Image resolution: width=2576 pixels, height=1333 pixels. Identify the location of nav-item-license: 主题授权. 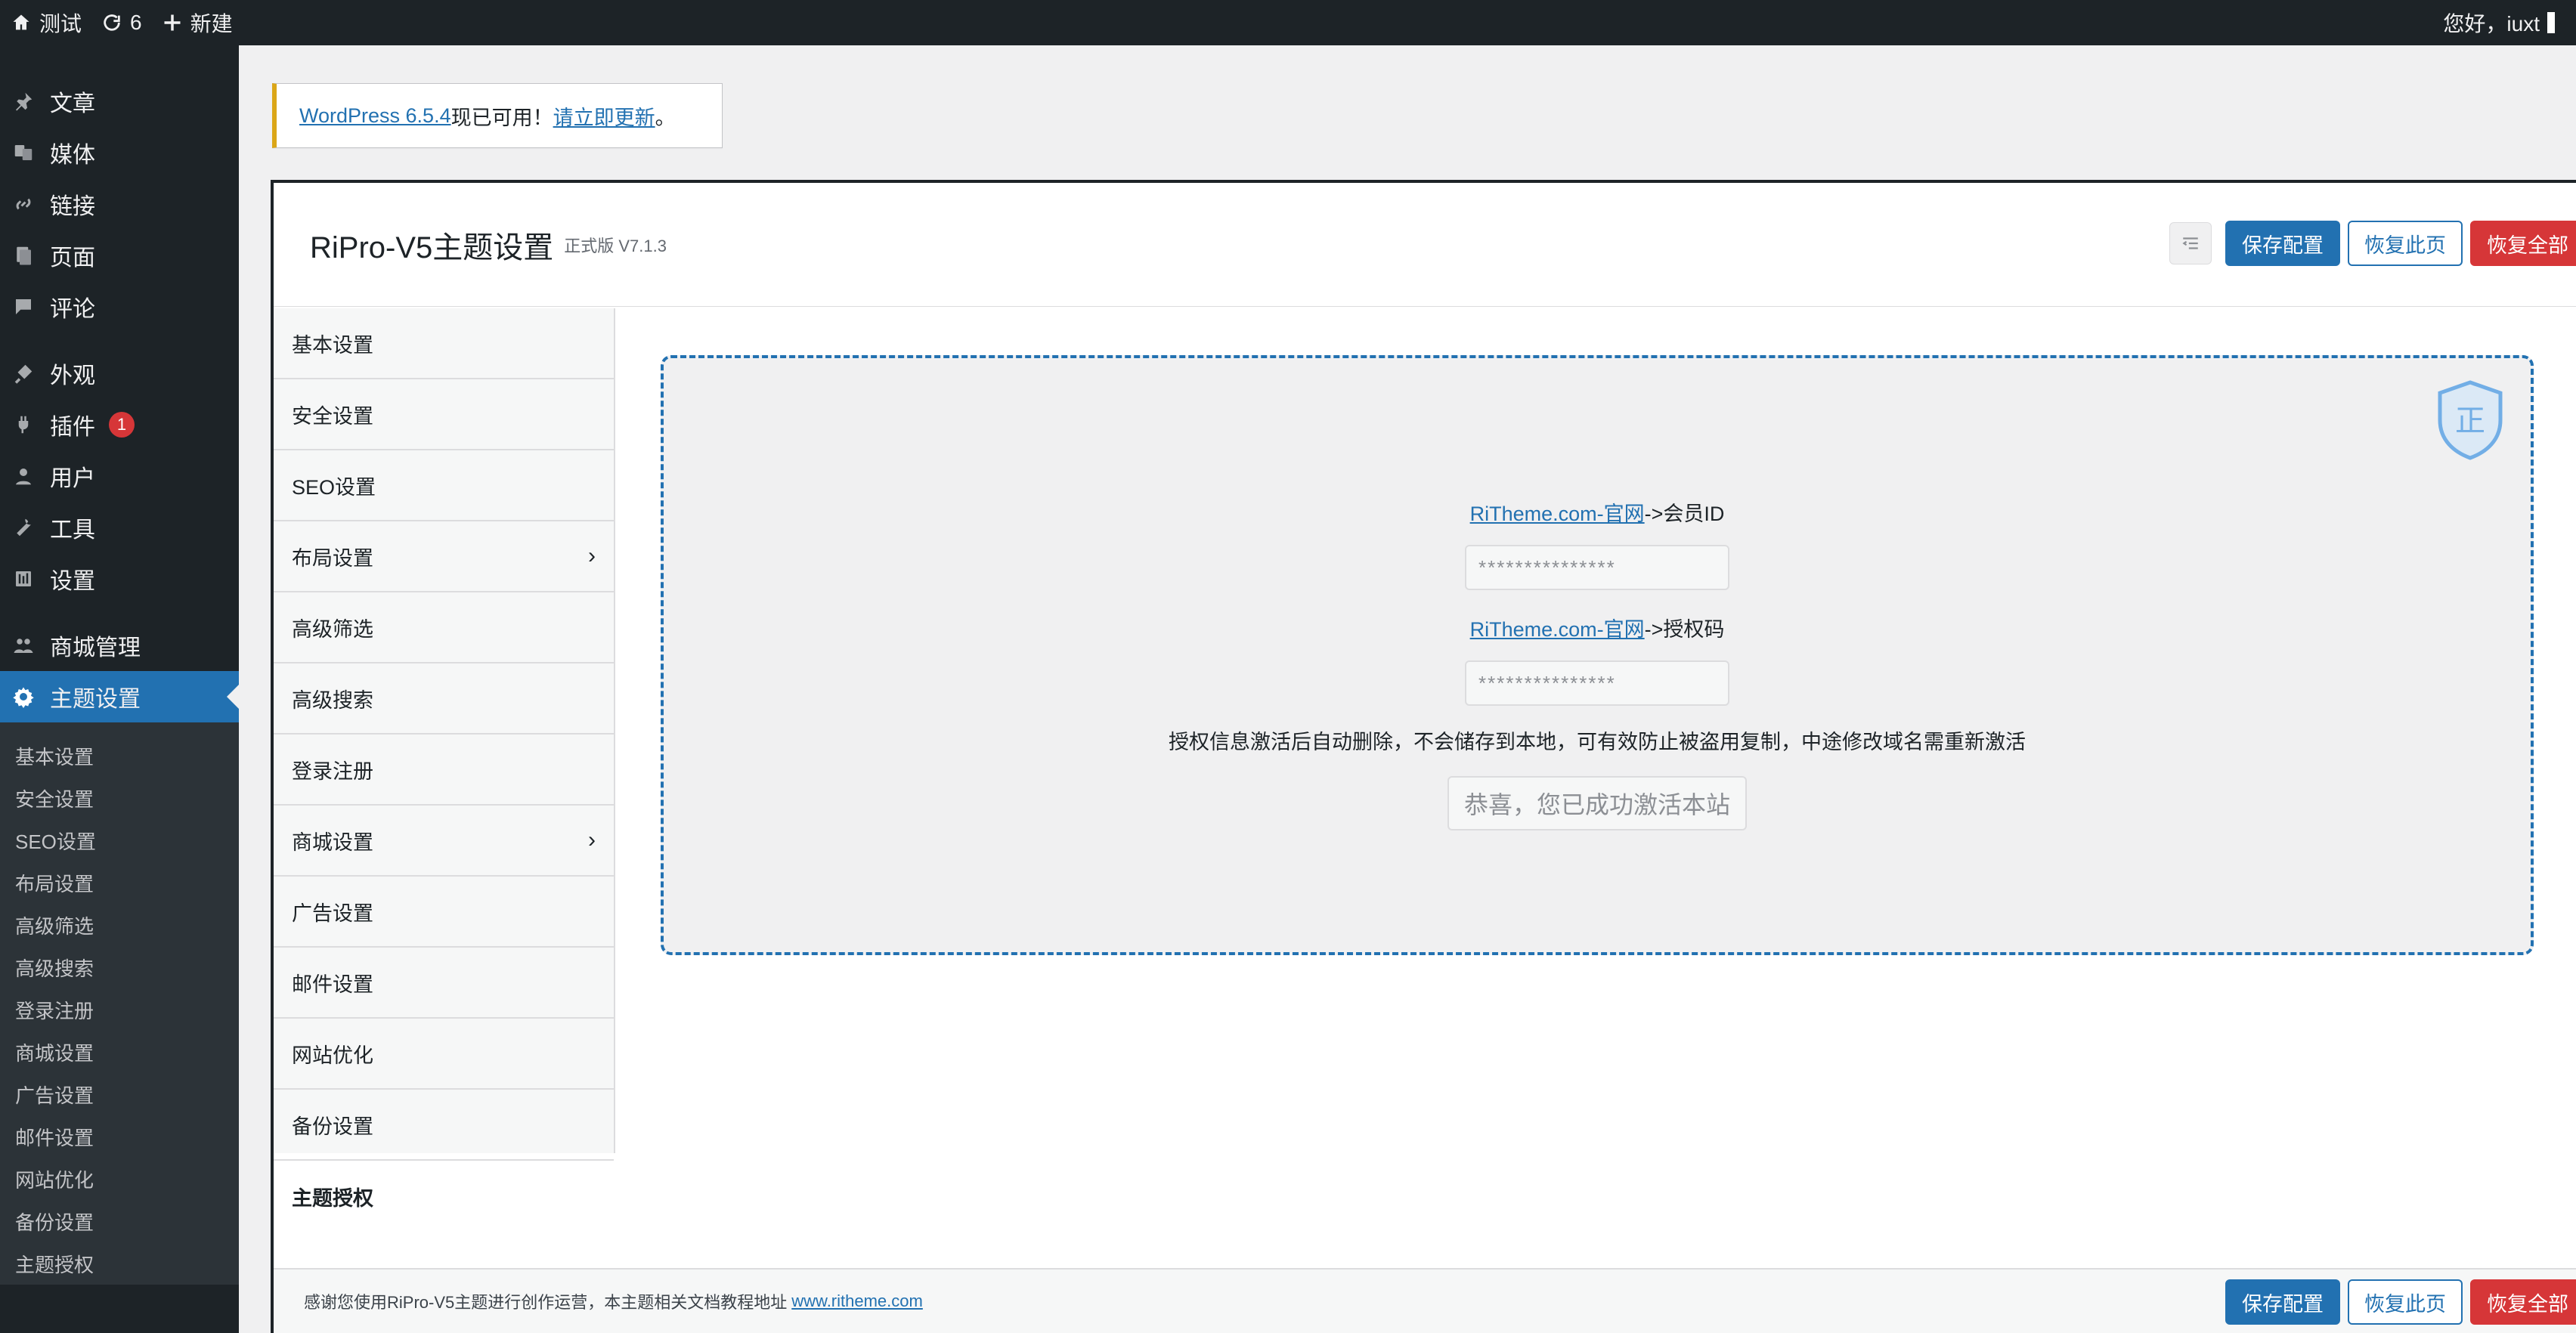
(444, 1196).